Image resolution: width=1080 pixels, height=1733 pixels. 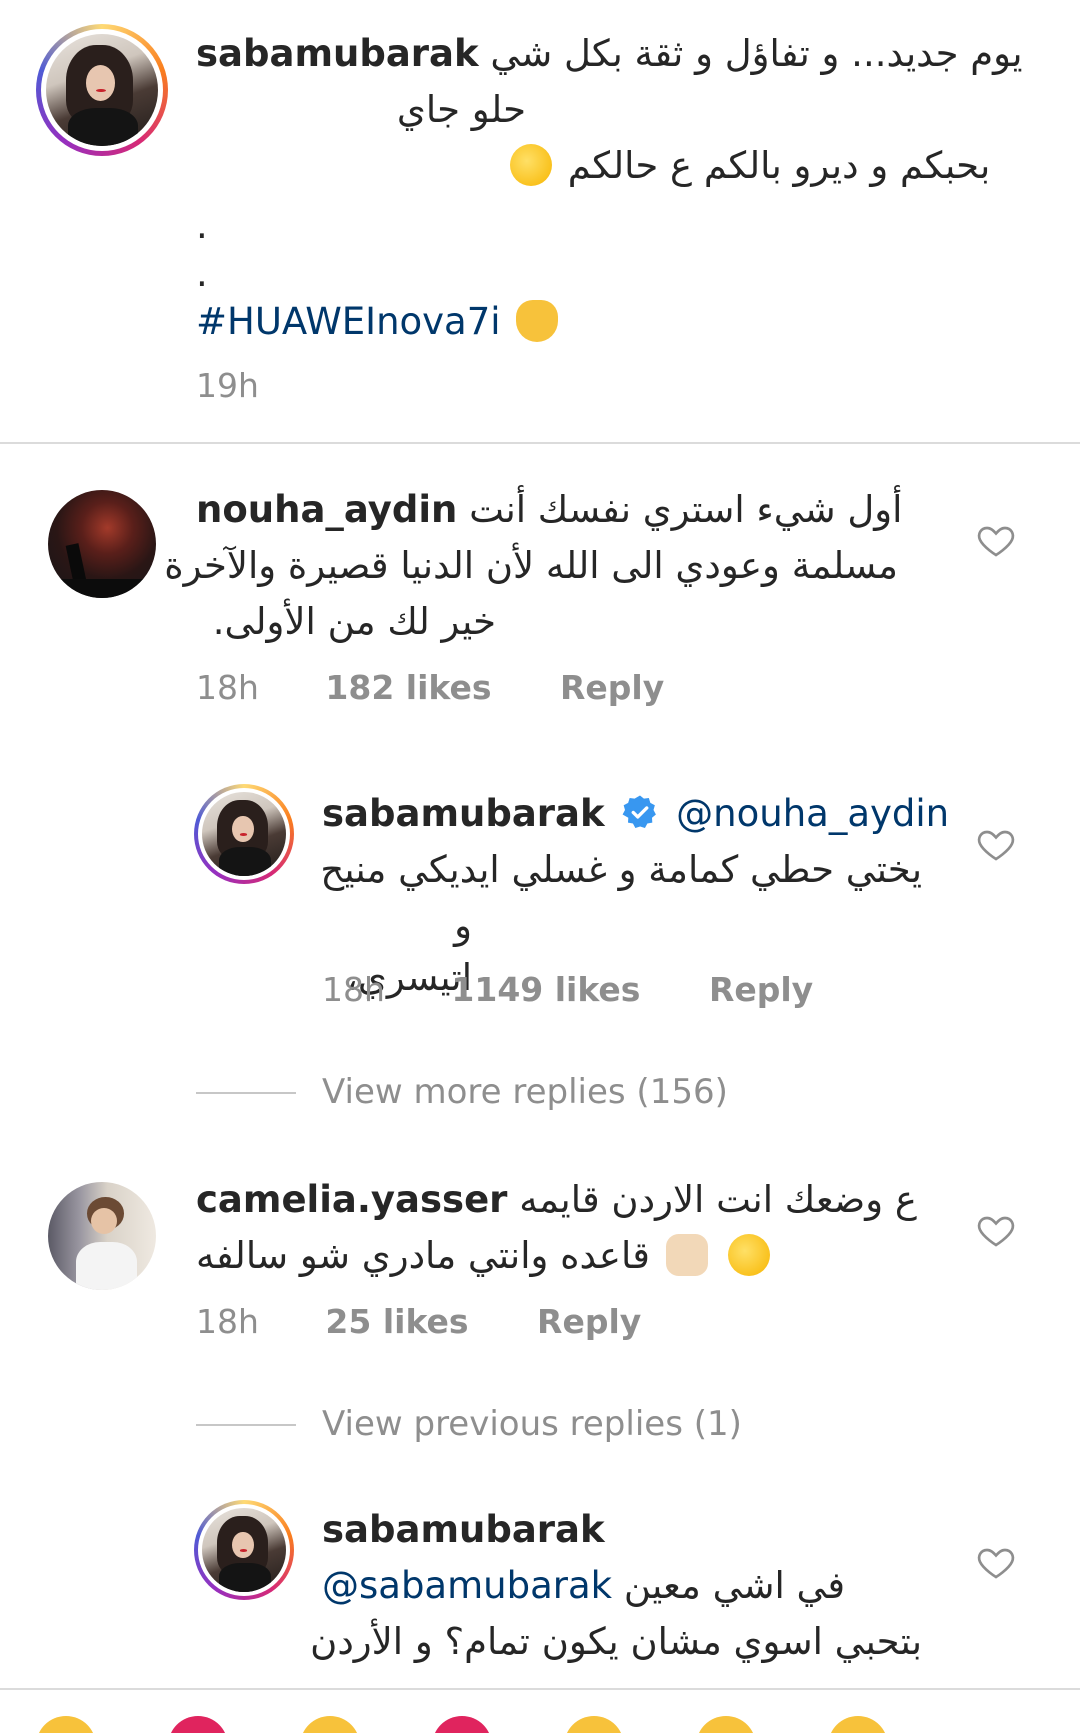 I want to click on hashtag-link: #HUAWEInova7i, so click(x=348, y=321).